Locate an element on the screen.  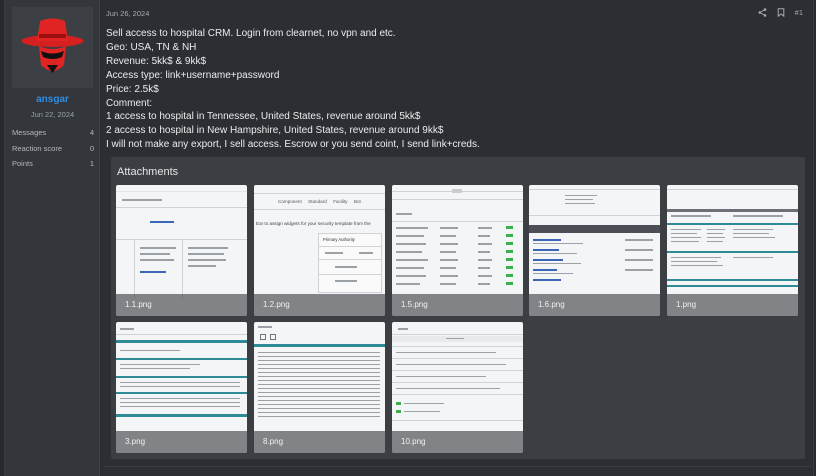
stat-label: Messages is located at coordinates (29, 132).